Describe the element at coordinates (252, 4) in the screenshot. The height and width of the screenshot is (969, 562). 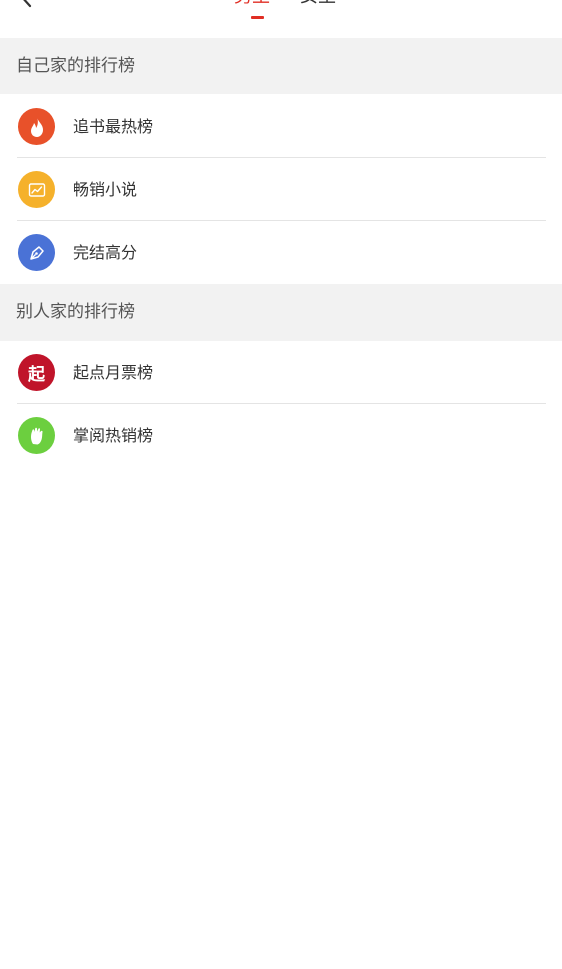
I see `tab-male: 男生` at that location.